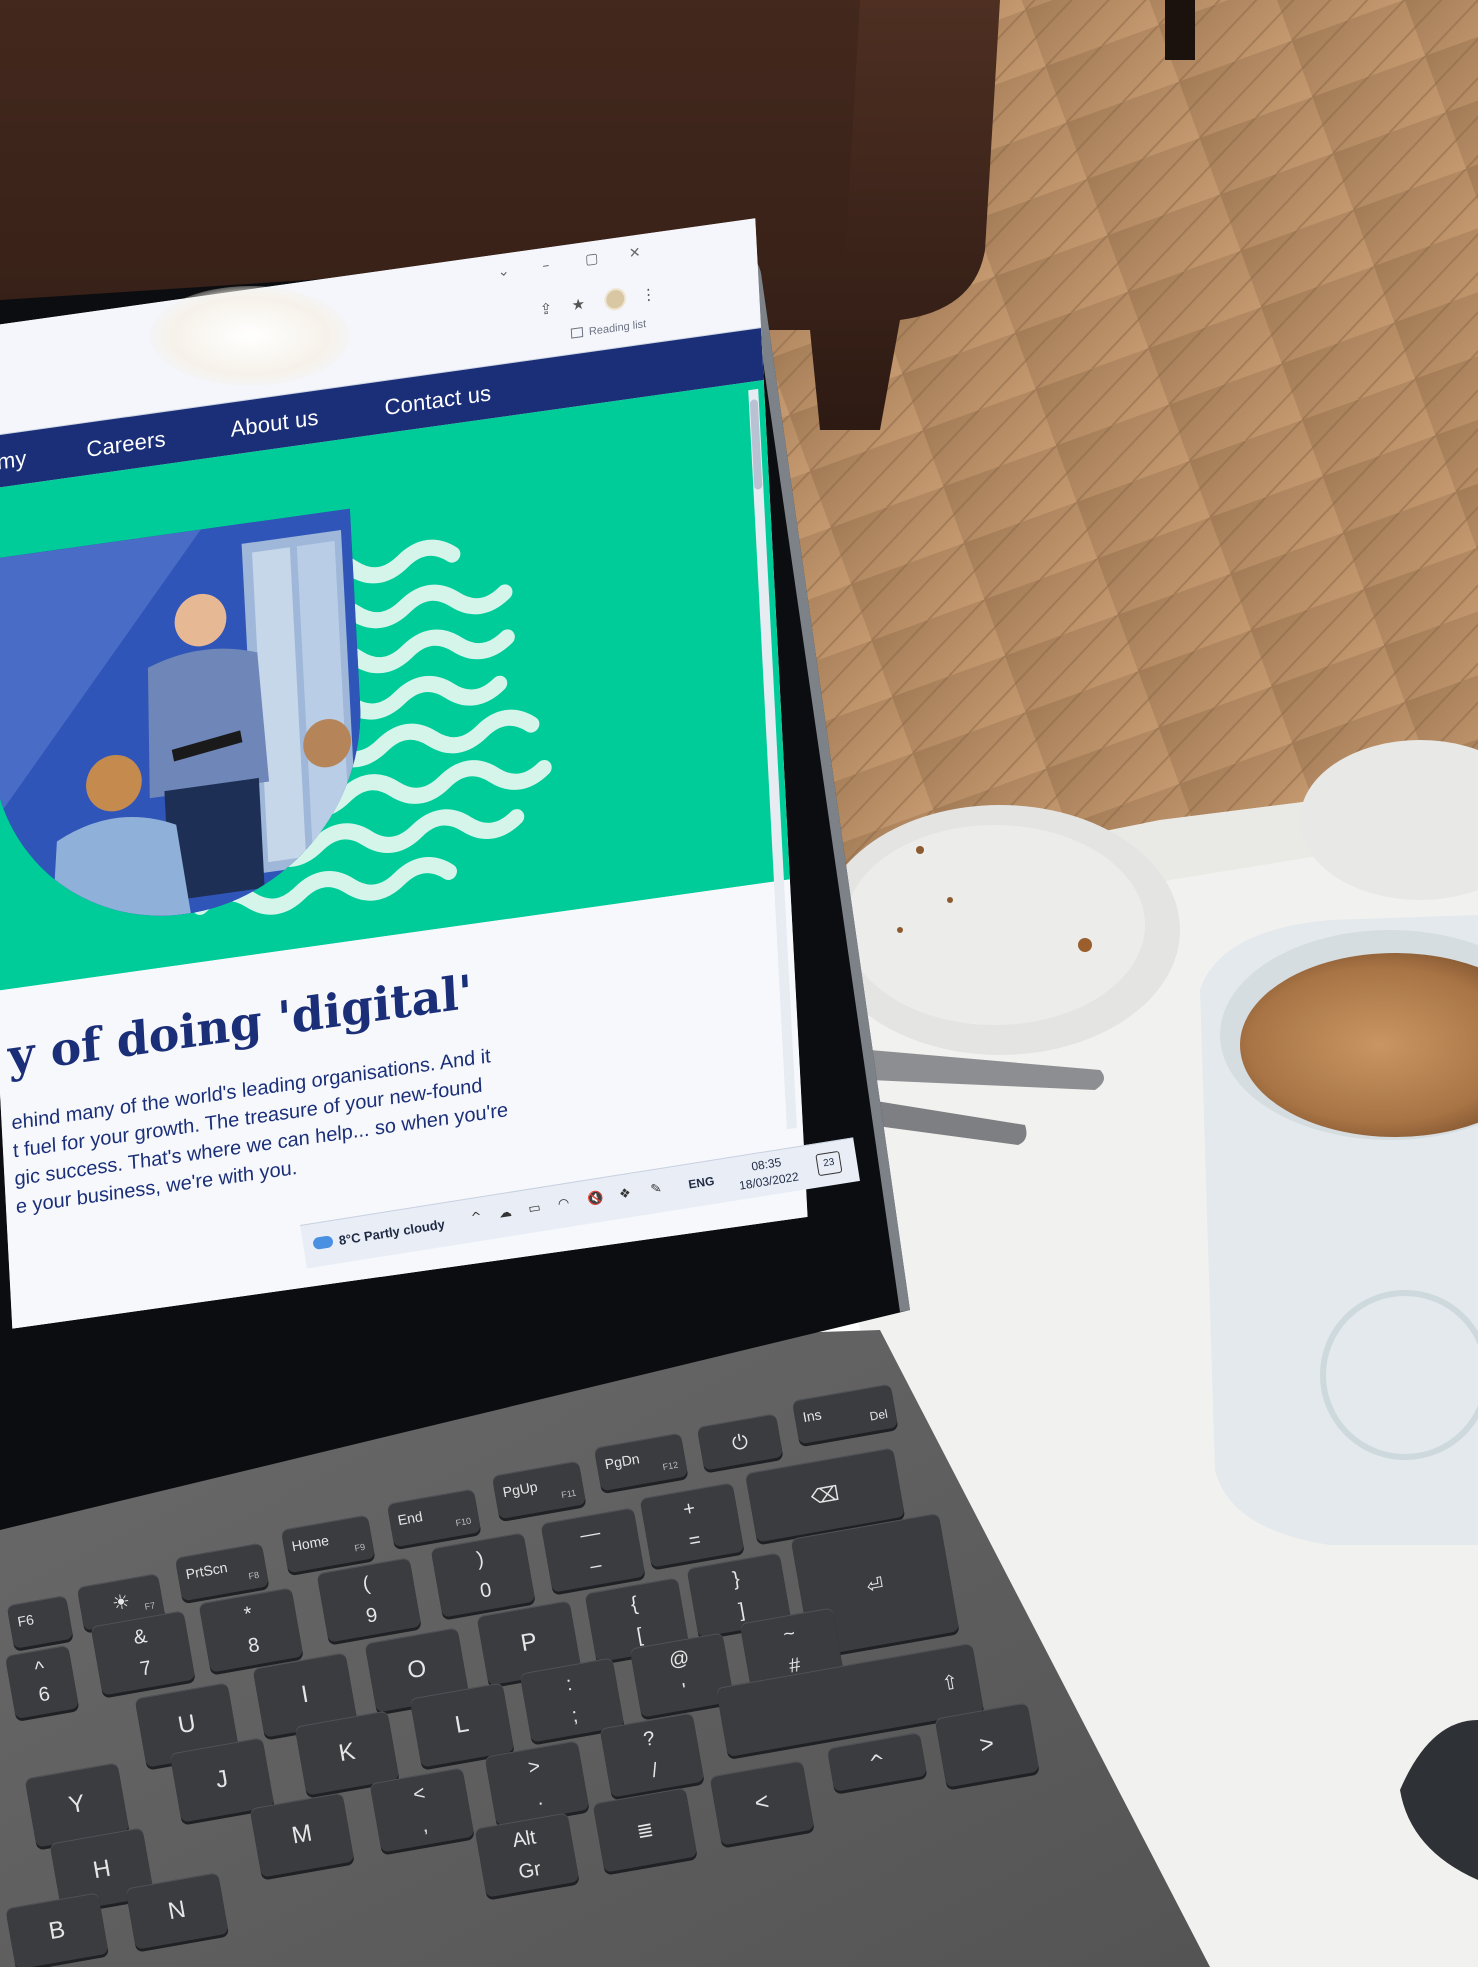 This screenshot has width=1478, height=1967. I want to click on language-indicator: ENG, so click(701, 1183).